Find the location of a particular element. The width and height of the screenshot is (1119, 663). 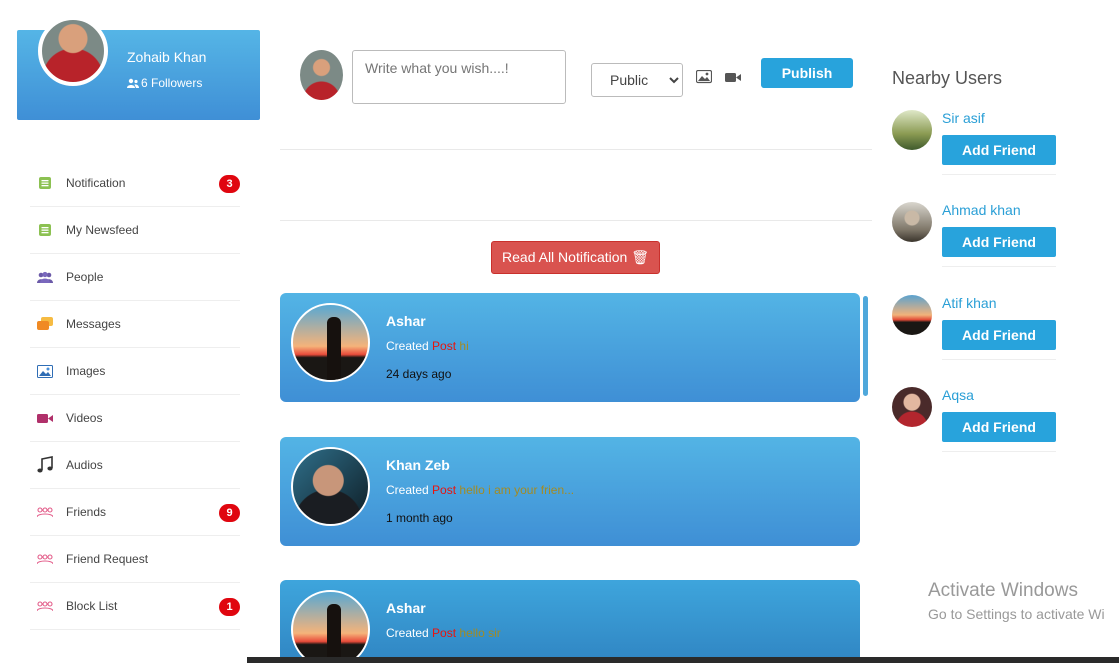

activate-windows-subtitle: Go to Settings to activate Wi is located at coordinates (1016, 614).